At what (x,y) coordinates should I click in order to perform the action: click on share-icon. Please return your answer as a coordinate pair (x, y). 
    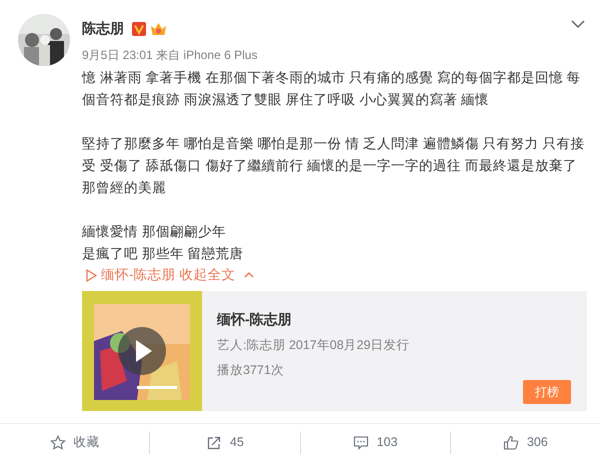
    Looking at the image, I should click on (214, 442).